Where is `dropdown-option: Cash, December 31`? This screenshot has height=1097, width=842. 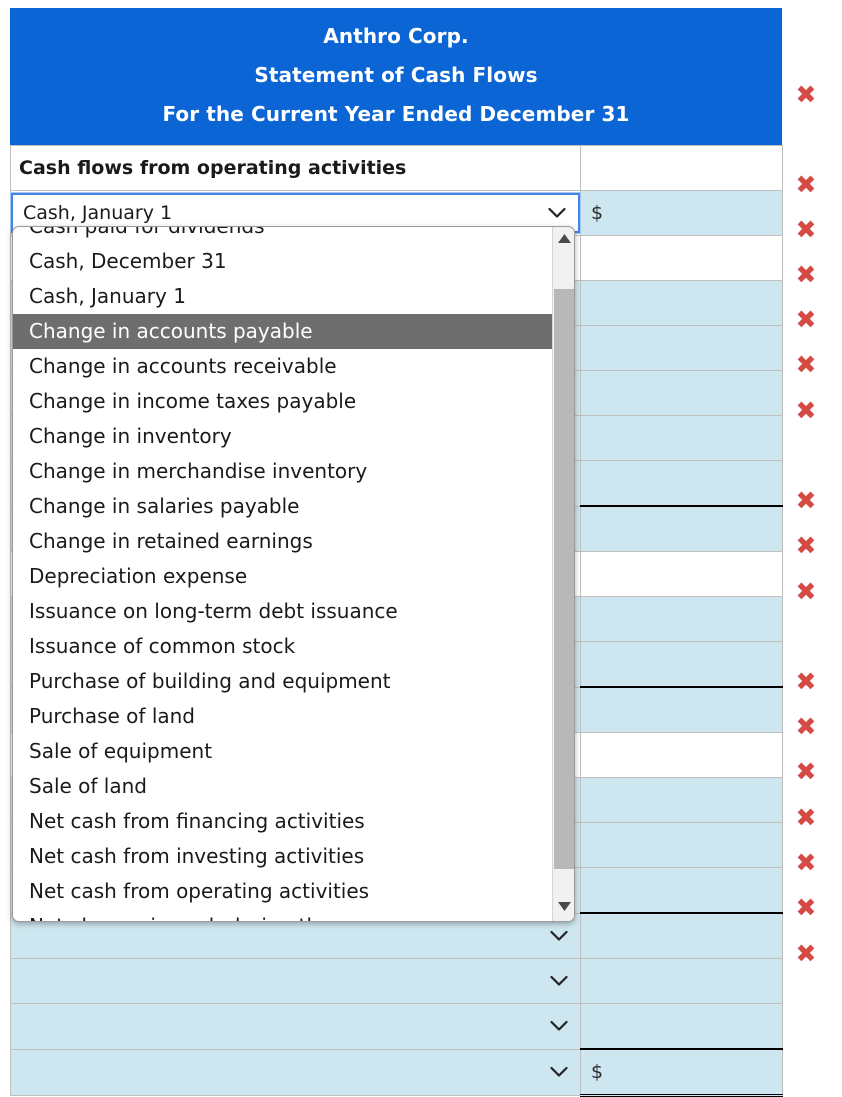
dropdown-option: Cash, December 31 is located at coordinates (283, 261).